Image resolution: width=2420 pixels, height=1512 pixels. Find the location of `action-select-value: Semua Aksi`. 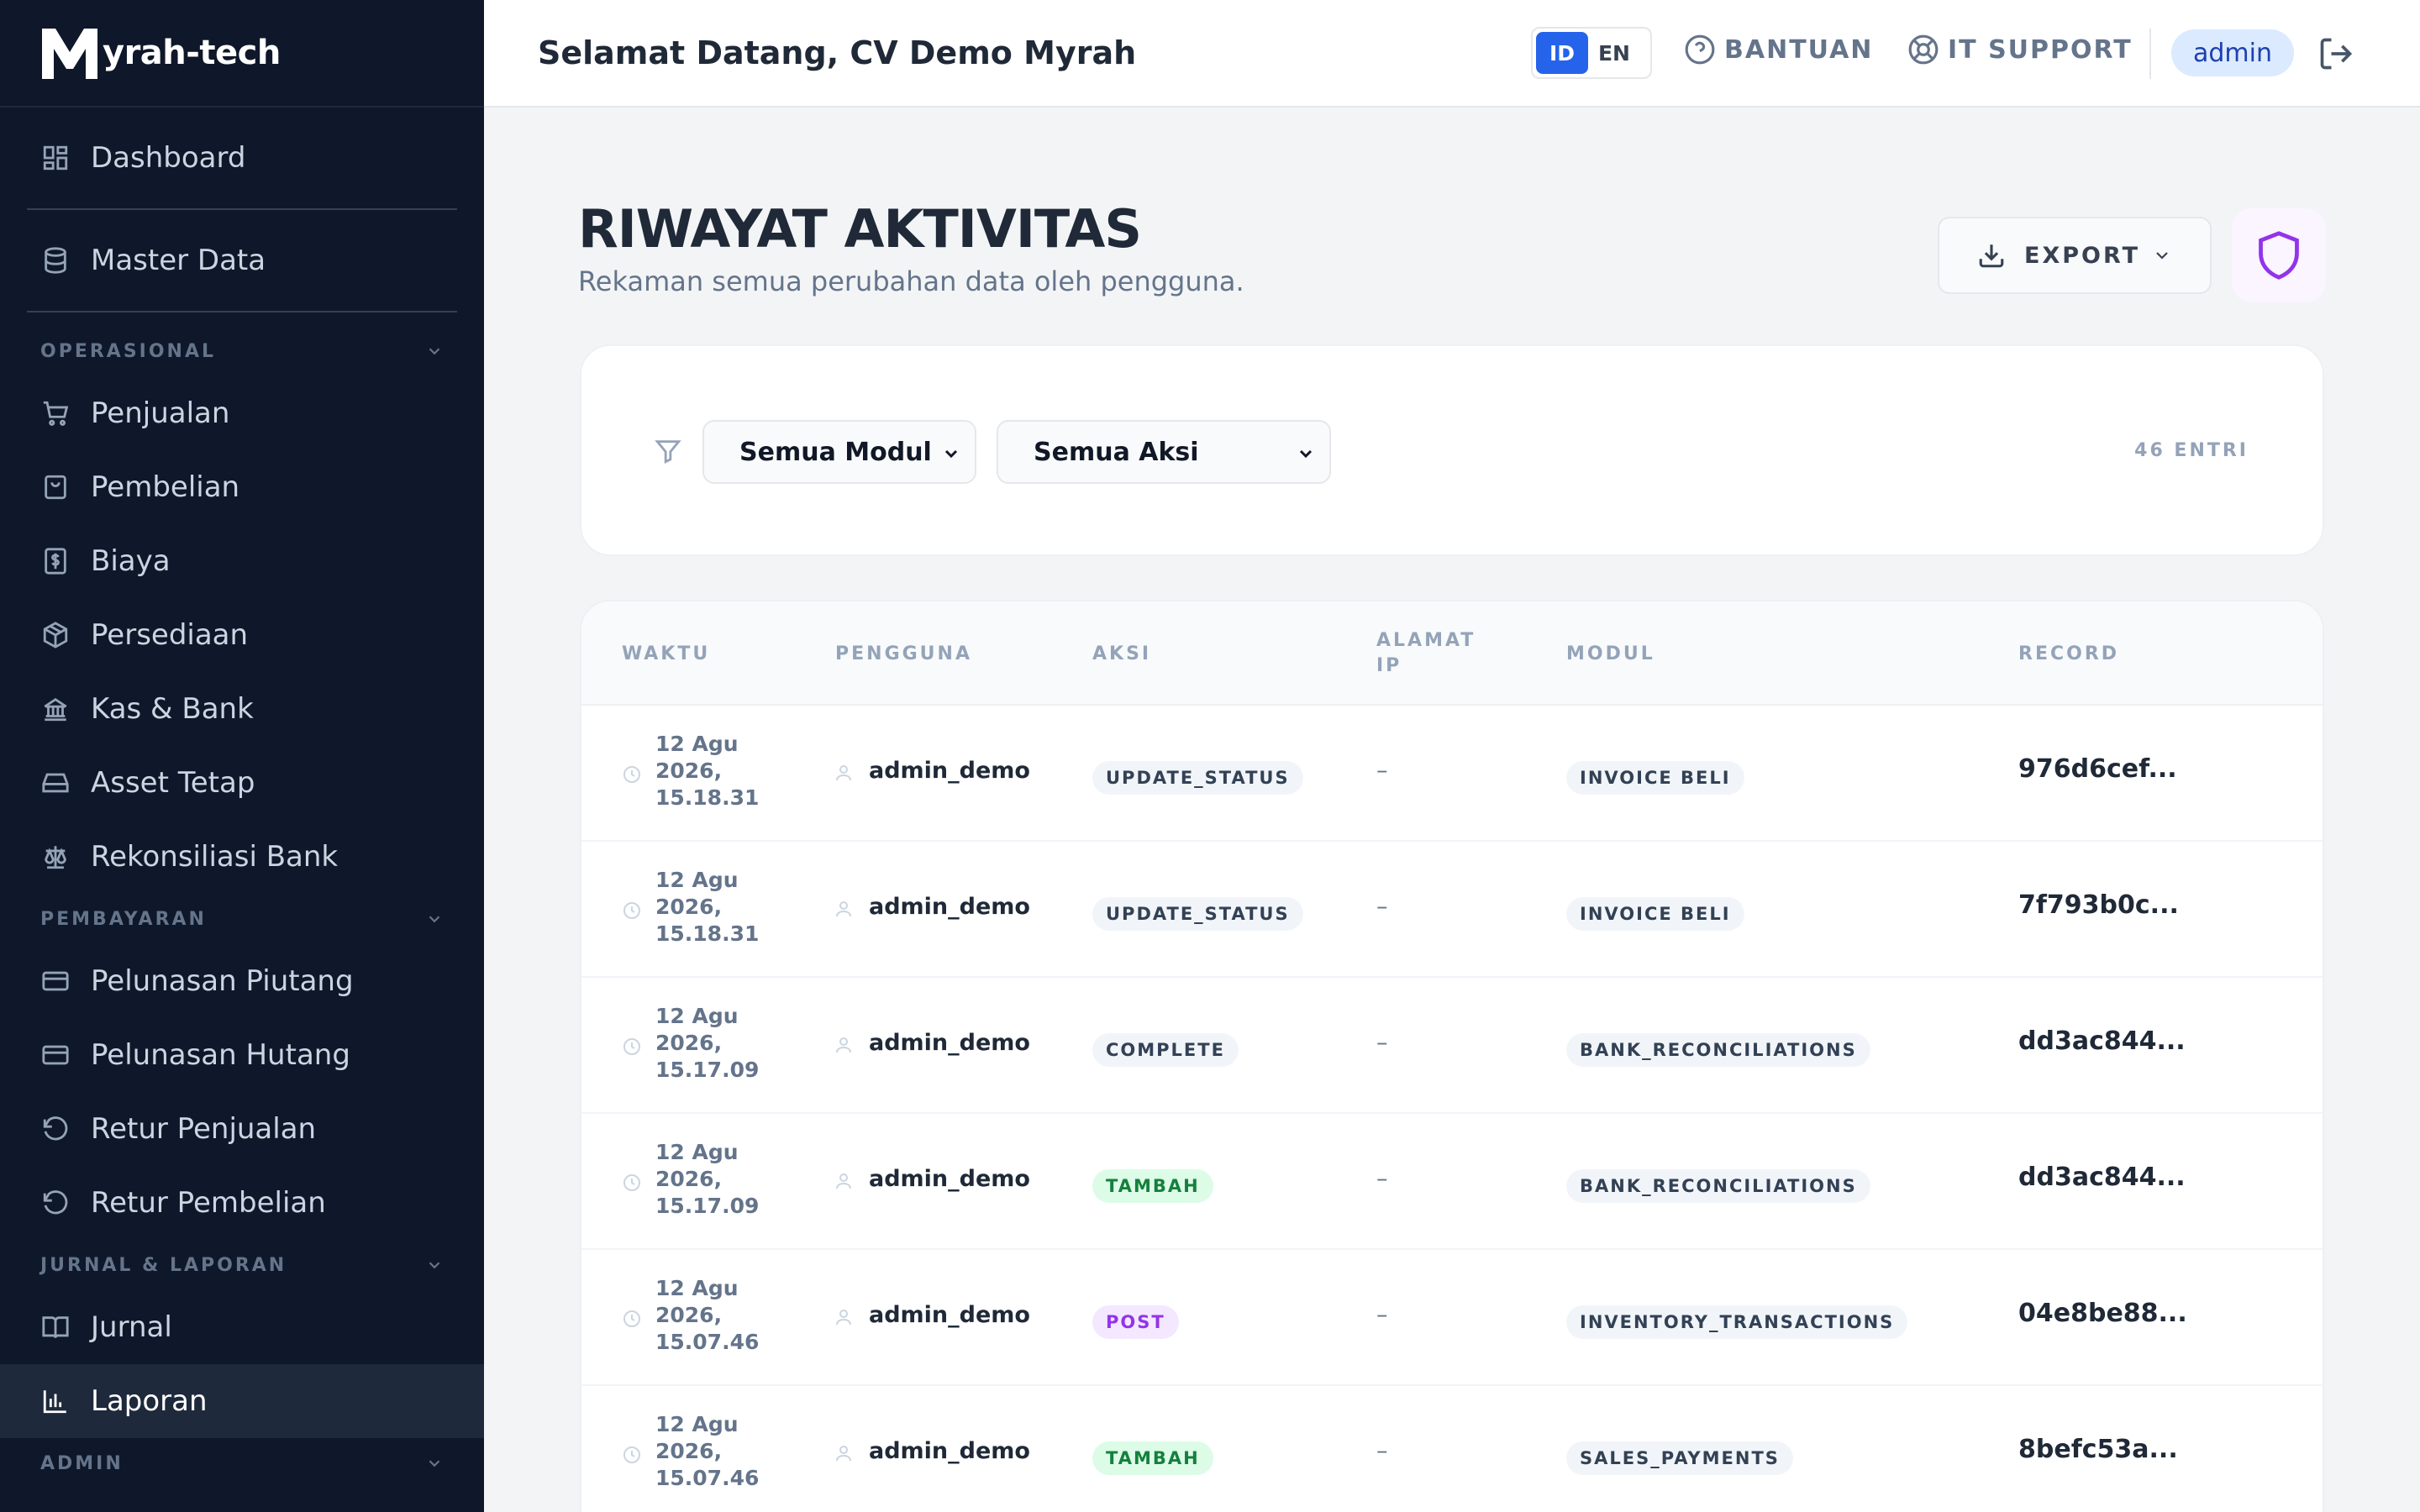

action-select-value: Semua Aksi is located at coordinates (1116, 452).